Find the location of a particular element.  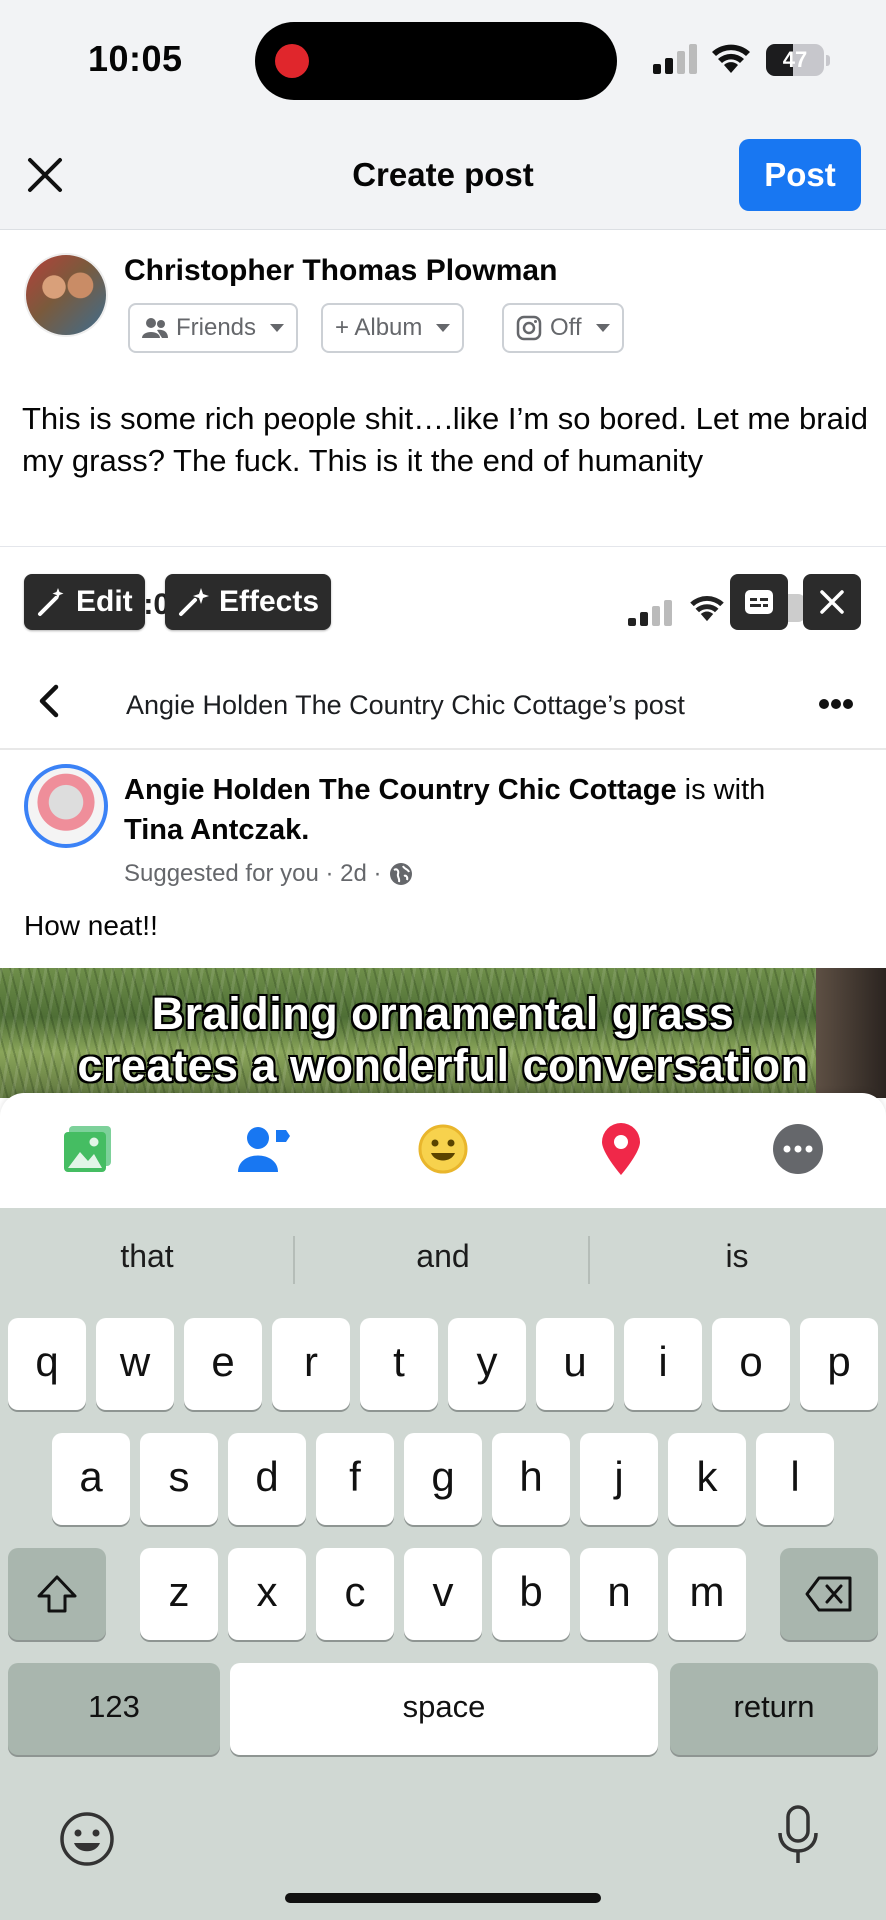

key-v: v is located at coordinates (443, 1594).